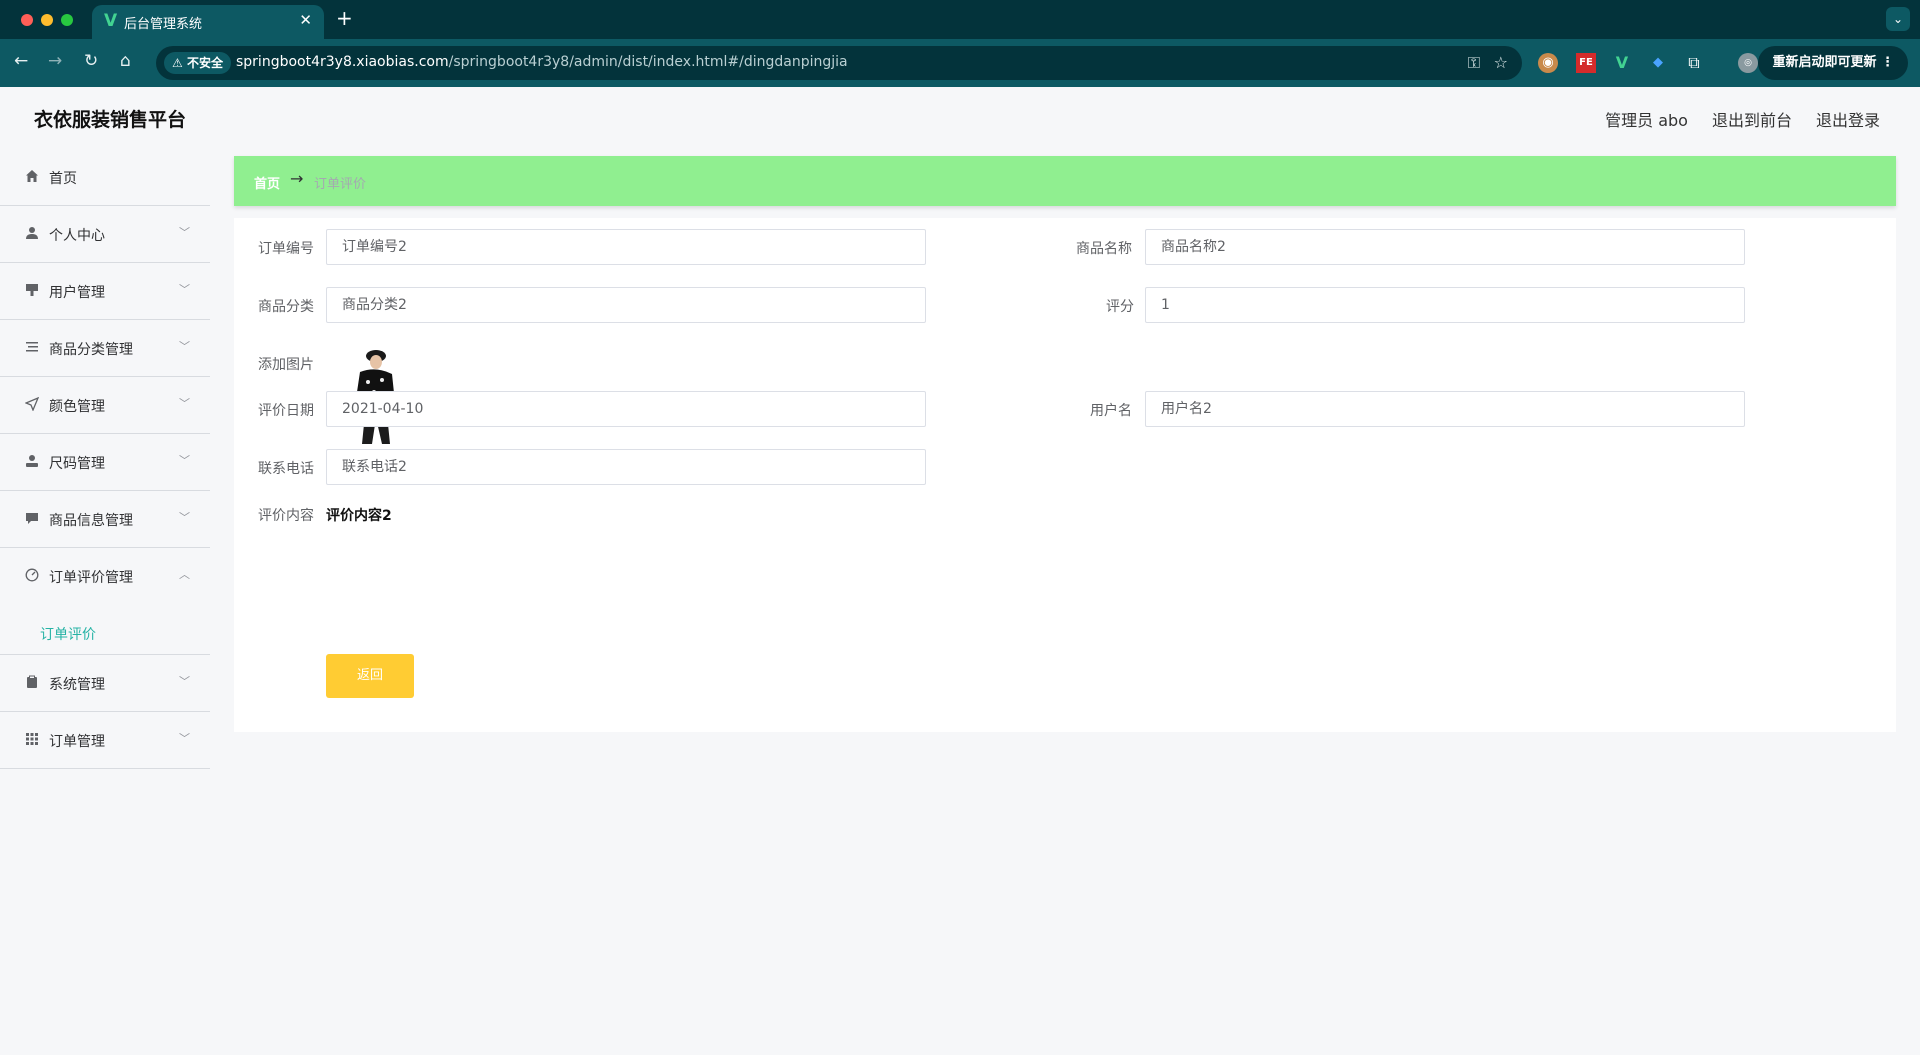 The width and height of the screenshot is (1920, 1055). Describe the element at coordinates (267, 182) in the screenshot. I see `breadcrumb-home-link: 首页` at that location.